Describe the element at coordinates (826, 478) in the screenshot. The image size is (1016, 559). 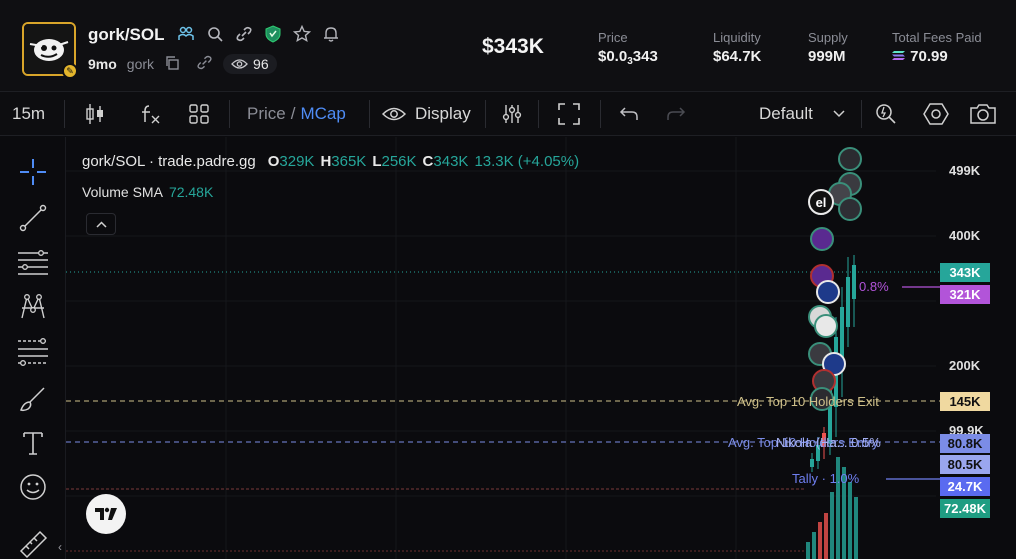
I see `tally-label: Tally · 1.0%` at that location.